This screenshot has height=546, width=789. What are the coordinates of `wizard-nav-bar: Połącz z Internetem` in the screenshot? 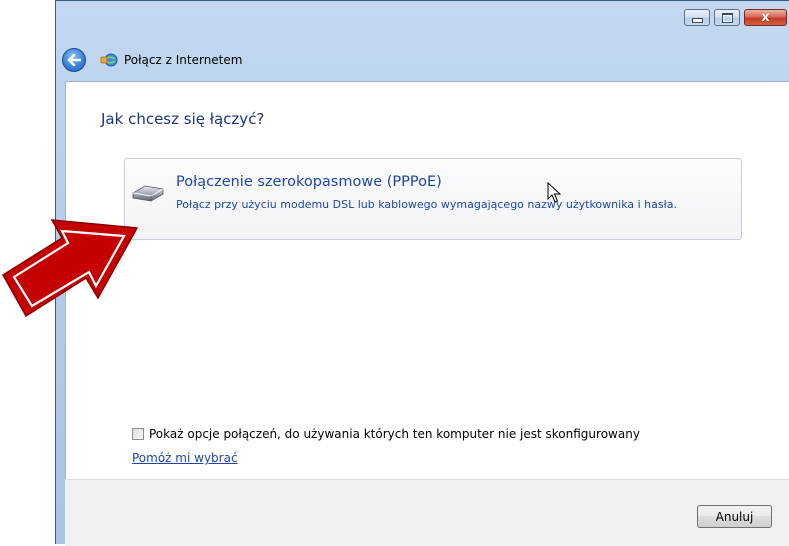 It's located at (425, 60).